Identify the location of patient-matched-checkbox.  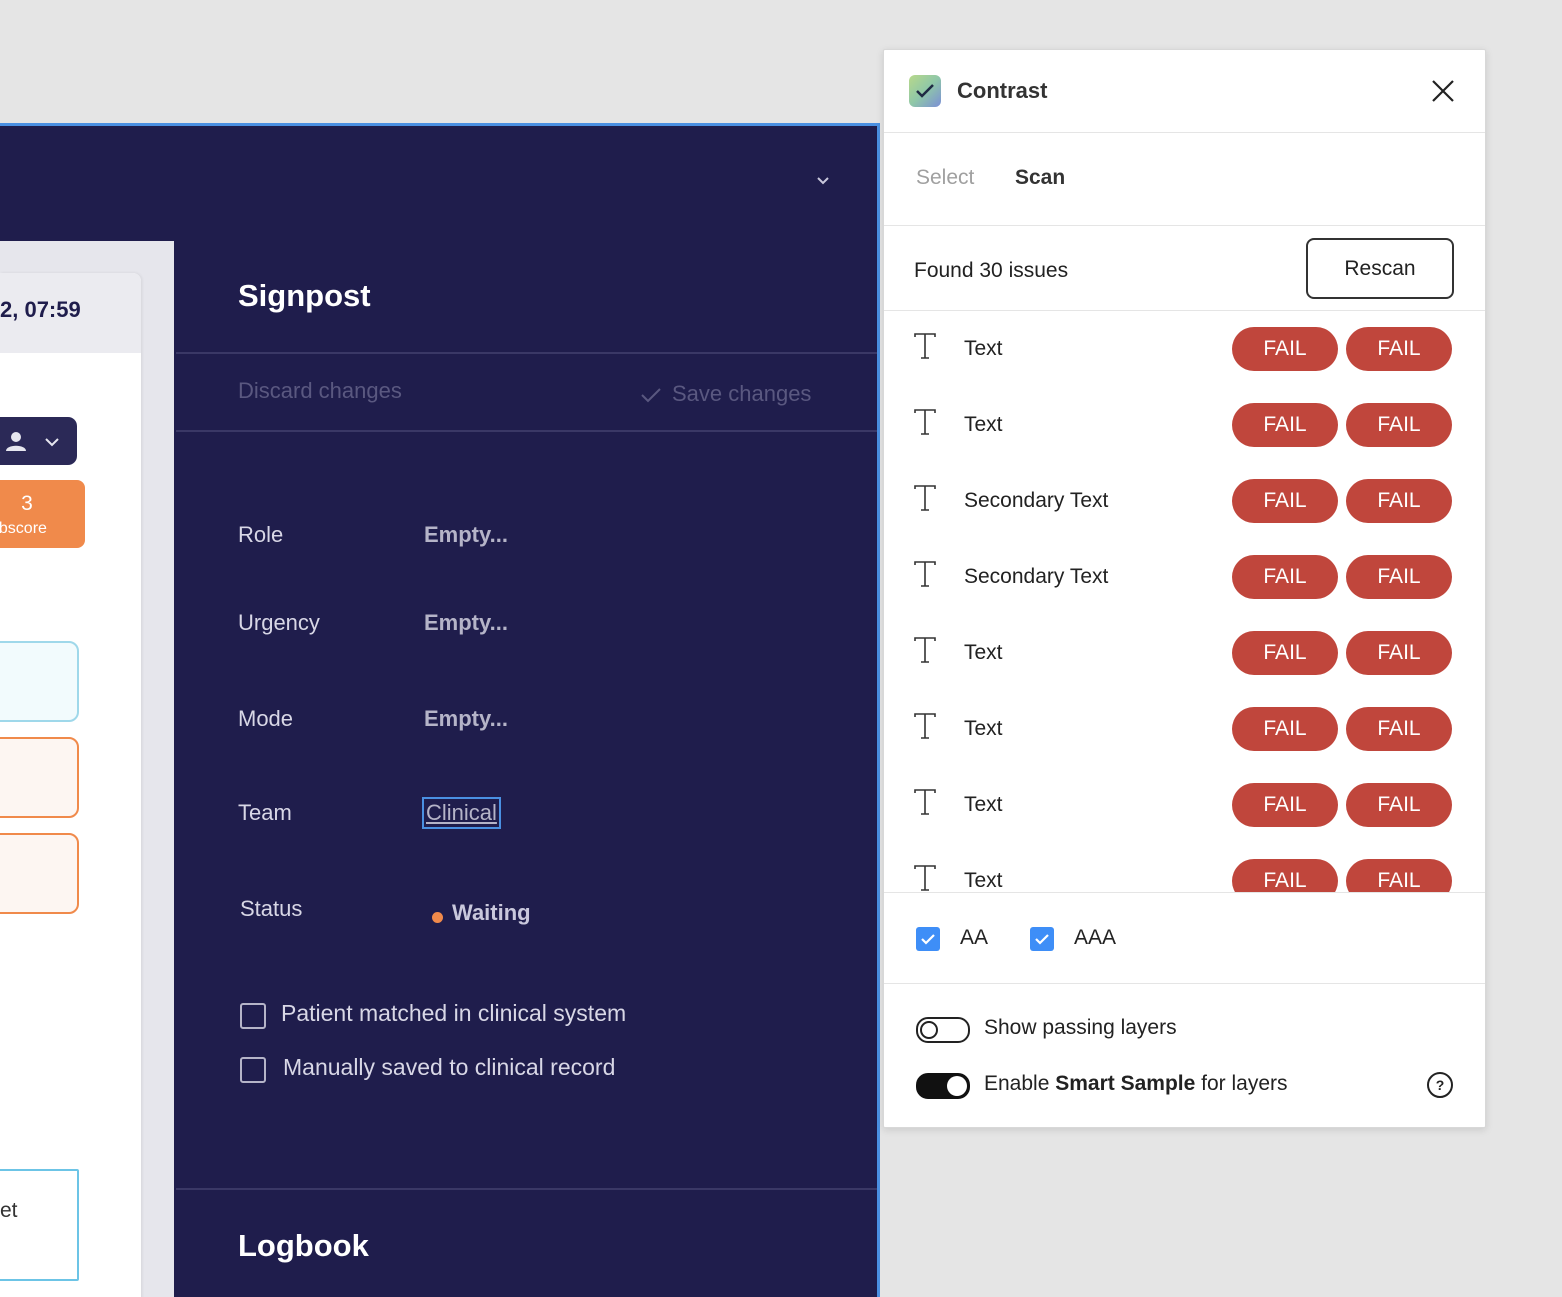
(253, 1016).